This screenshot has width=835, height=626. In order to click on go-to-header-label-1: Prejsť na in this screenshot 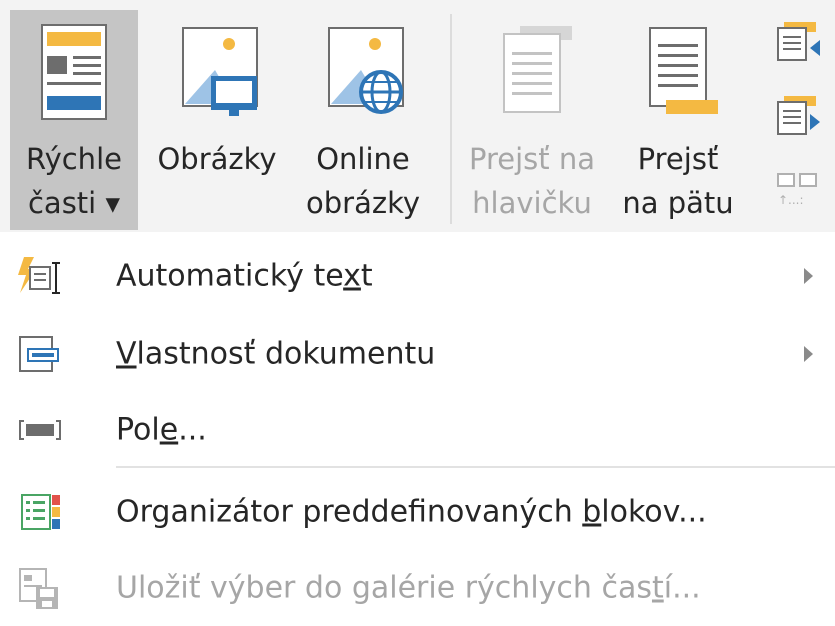, I will do `click(531, 159)`.